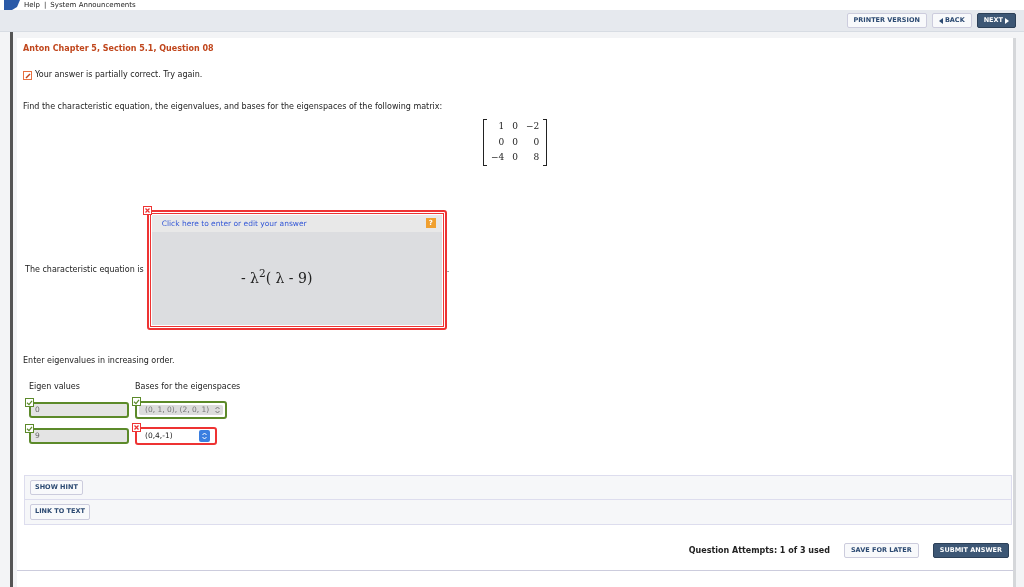 The height and width of the screenshot is (587, 1024). What do you see at coordinates (233, 107) in the screenshot?
I see `prompt-text: Find the characteristic equation, the eigenvalues, and bases for the eigenspaces of the following matrix:` at bounding box center [233, 107].